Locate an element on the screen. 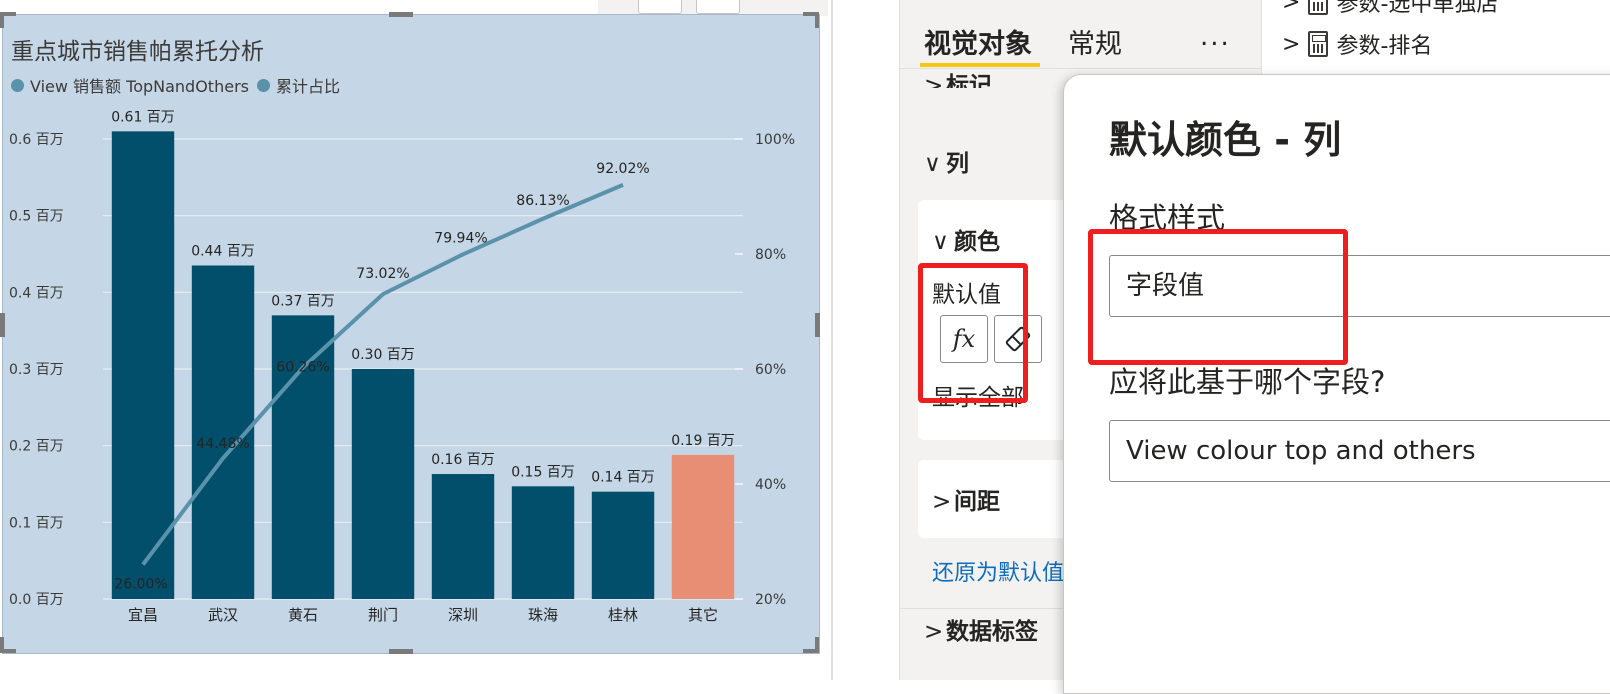 Image resolution: width=1610 pixels, height=694 pixels. resize-handle-top is located at coordinates (401, 14).